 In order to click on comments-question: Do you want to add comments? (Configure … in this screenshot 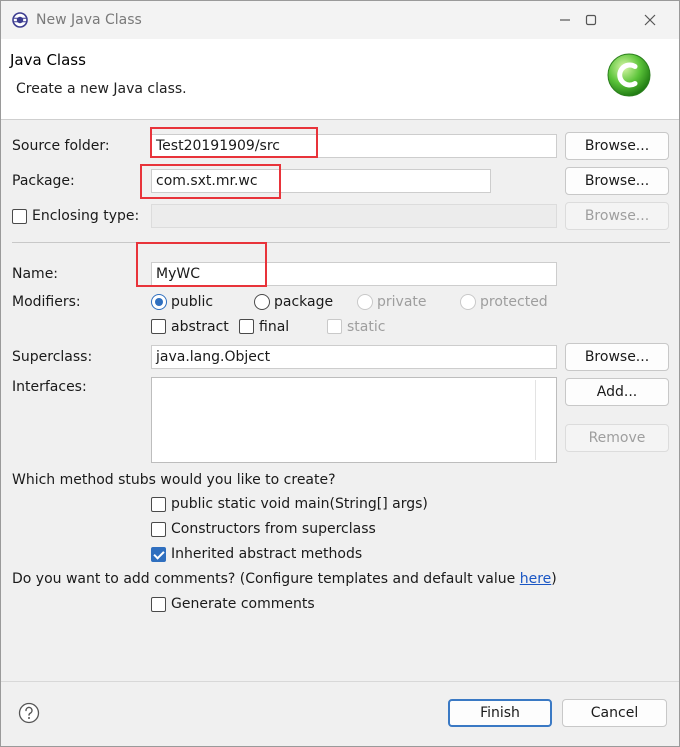, I will do `click(284, 579)`.